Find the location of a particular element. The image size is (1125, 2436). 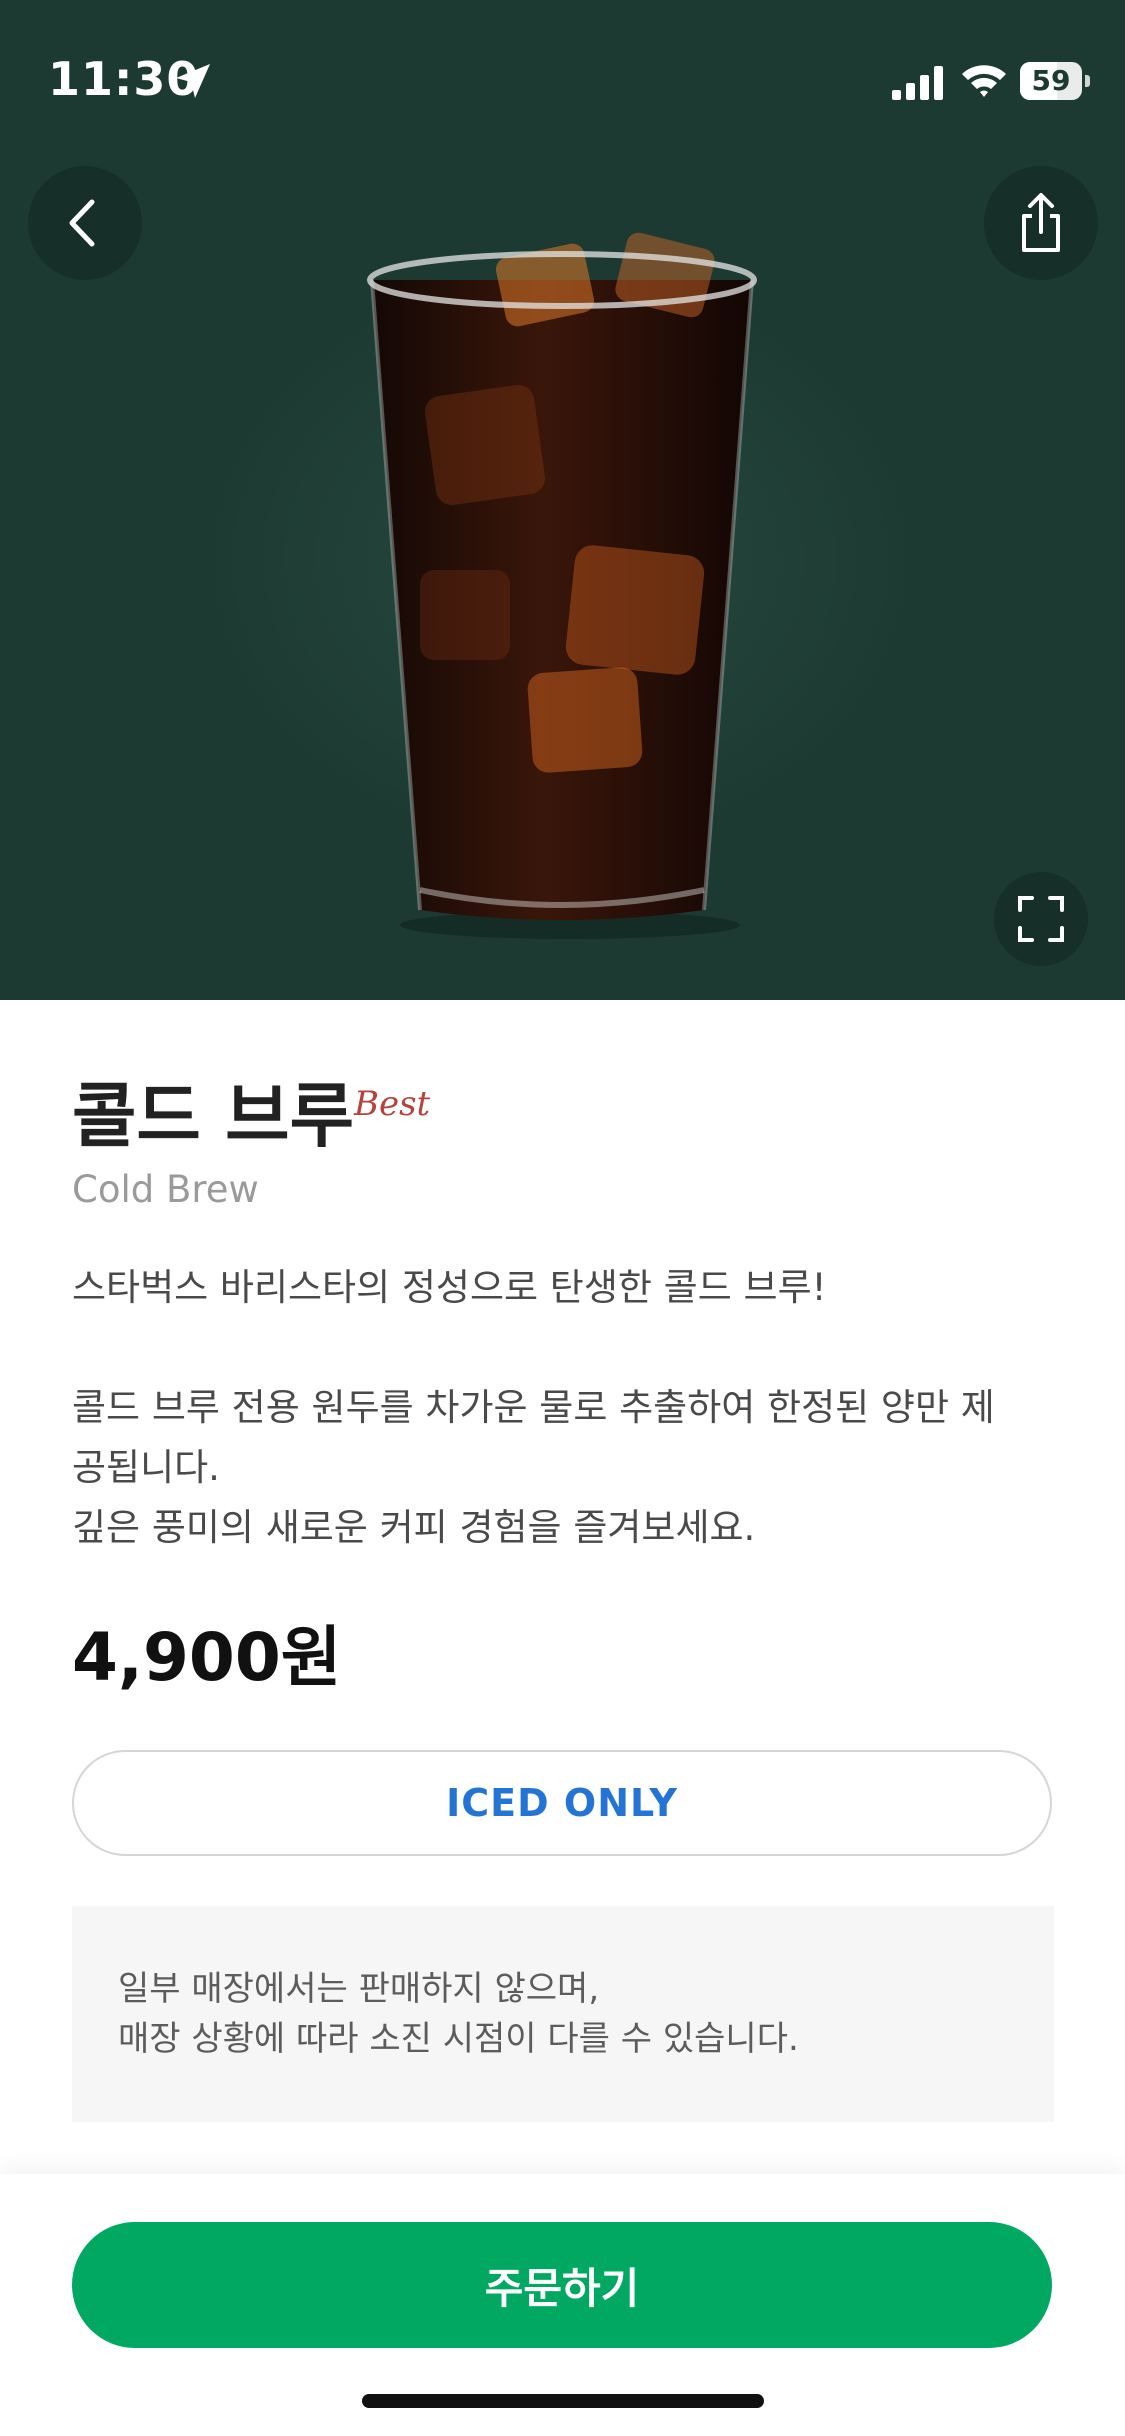

back-button is located at coordinates (85, 223).